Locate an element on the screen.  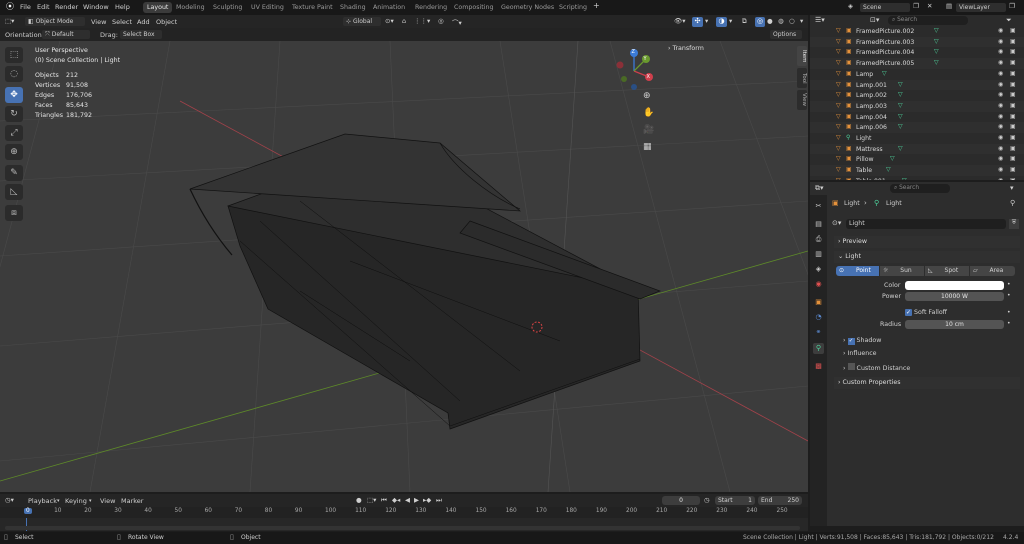
pin-icon: ⚲ is located at coordinates (1012, 203).